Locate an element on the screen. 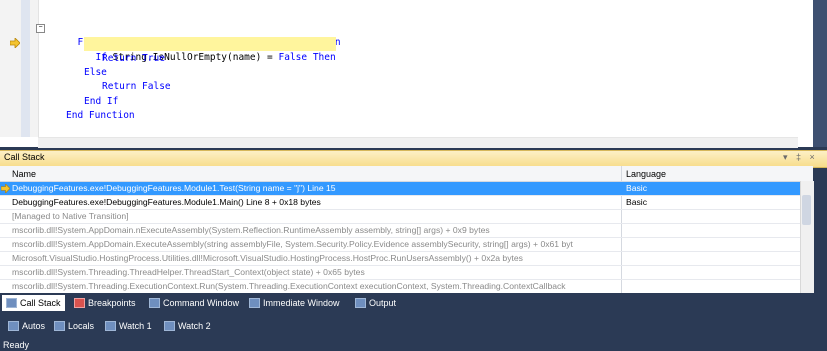 The height and width of the screenshot is (351, 827). tab-locals: Locals is located at coordinates (74, 326).